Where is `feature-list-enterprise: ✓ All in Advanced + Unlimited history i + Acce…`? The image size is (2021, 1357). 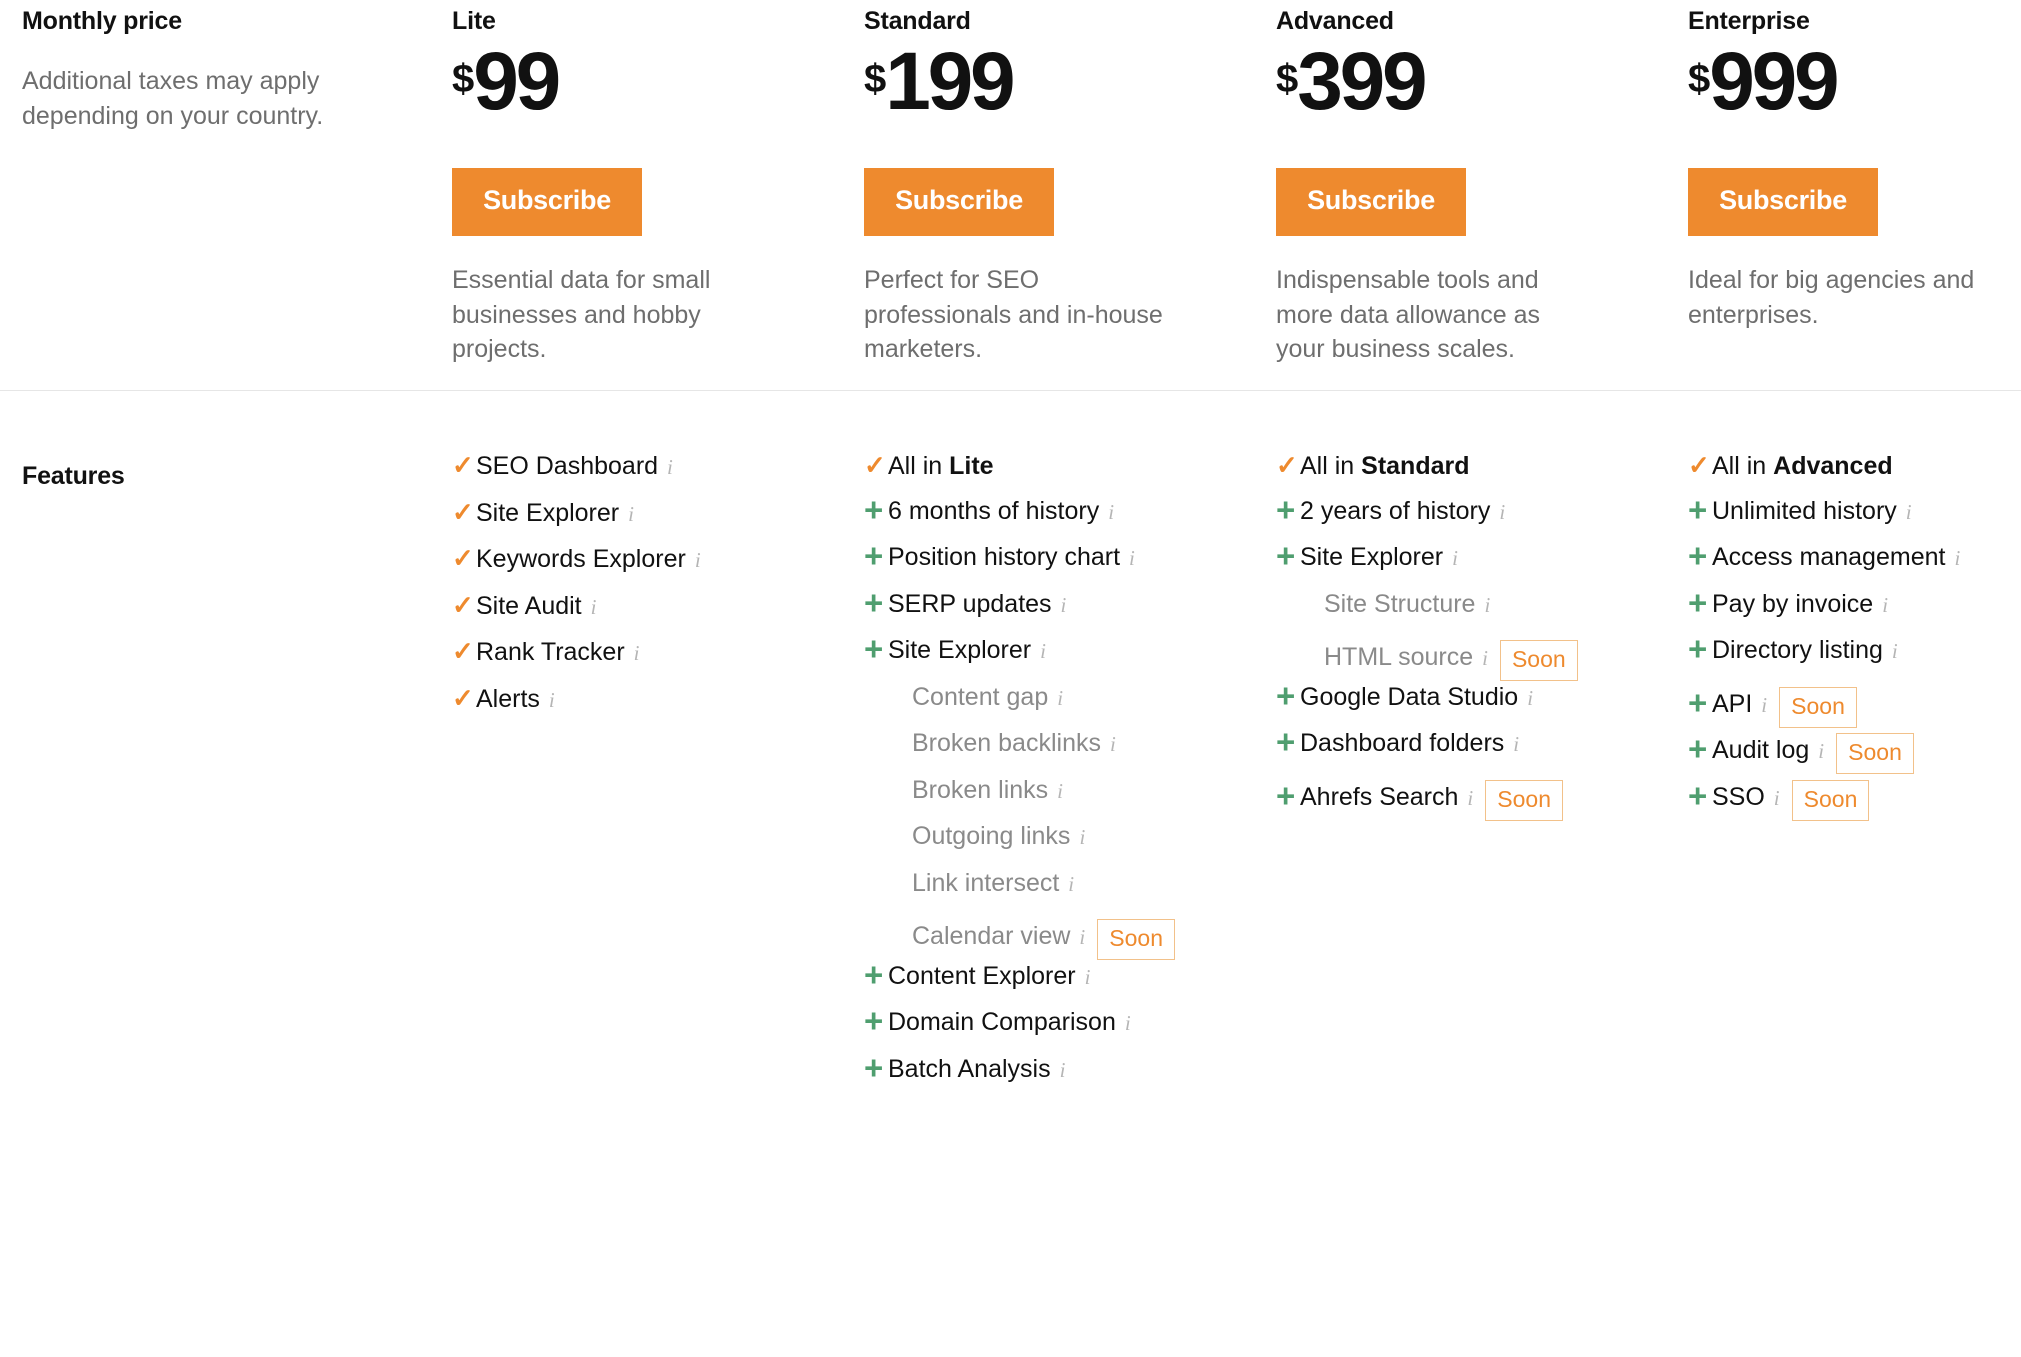 feature-list-enterprise: ✓ All in Advanced + Unlimited history i + Acce… is located at coordinates (1854, 638).